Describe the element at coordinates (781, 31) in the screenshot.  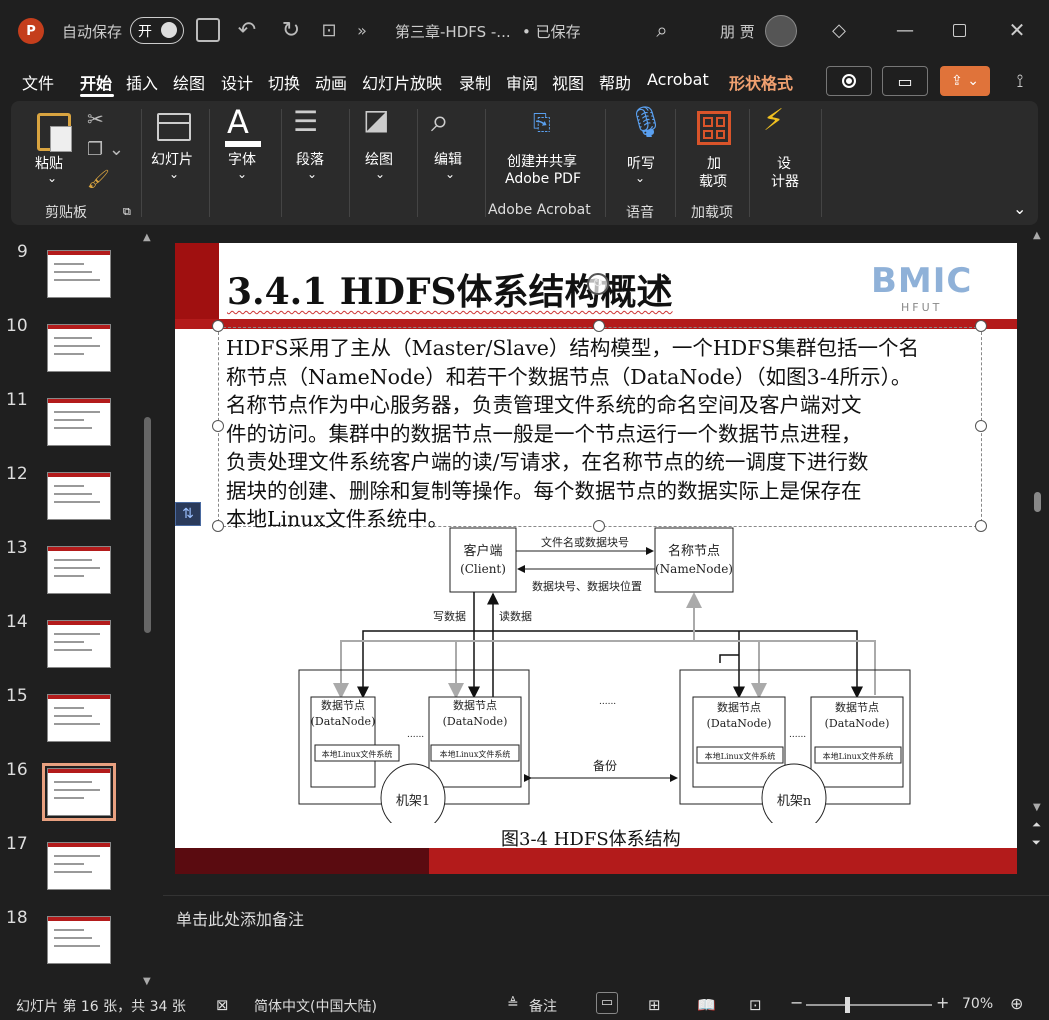
I see `avatar` at that location.